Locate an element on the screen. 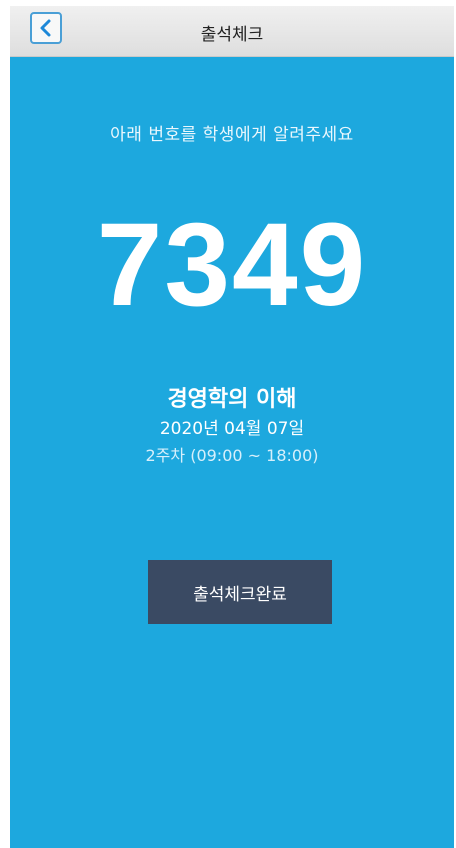 This screenshot has width=456, height=848. class-date: 2020년 04월 07일 is located at coordinates (232, 429).